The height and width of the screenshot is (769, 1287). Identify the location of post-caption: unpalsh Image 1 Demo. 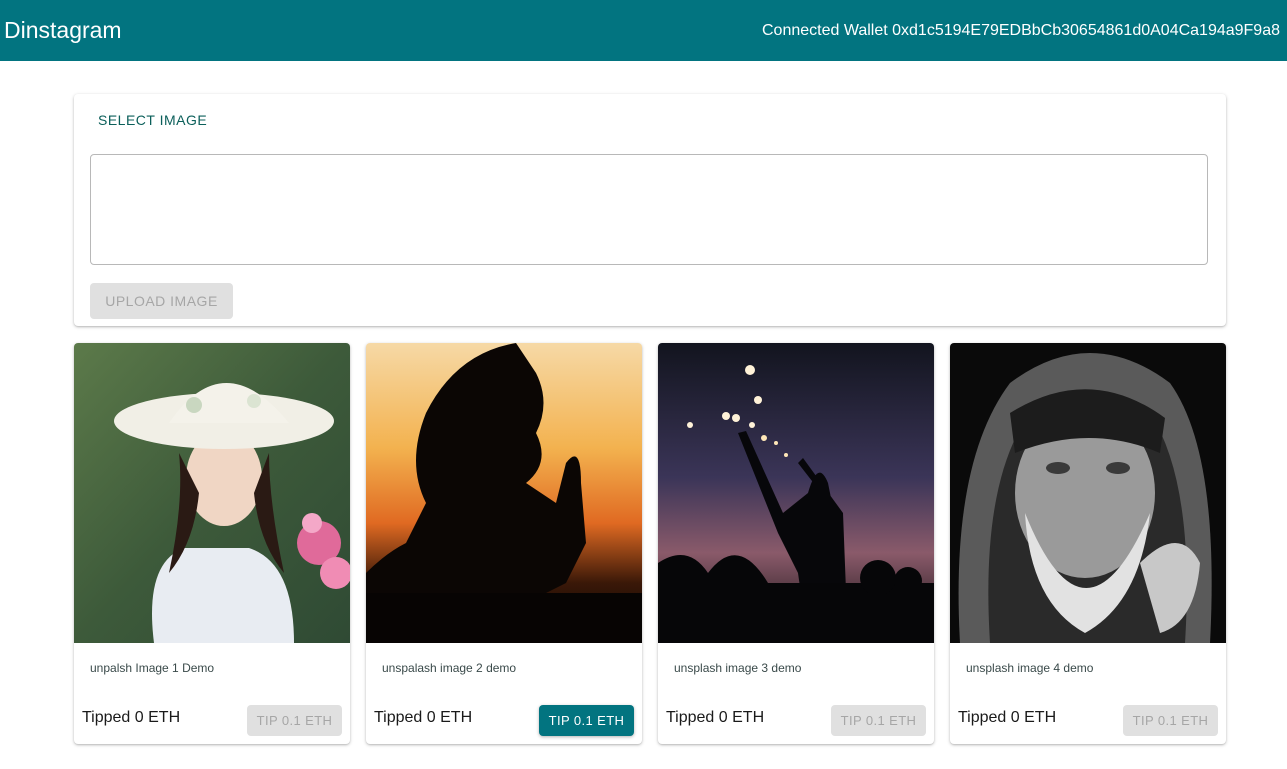
(152, 668).